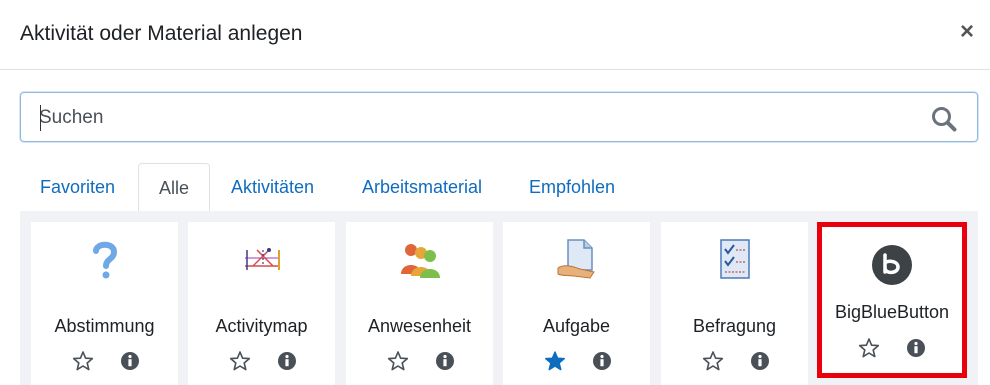  I want to click on module-name: Befragung, so click(734, 326).